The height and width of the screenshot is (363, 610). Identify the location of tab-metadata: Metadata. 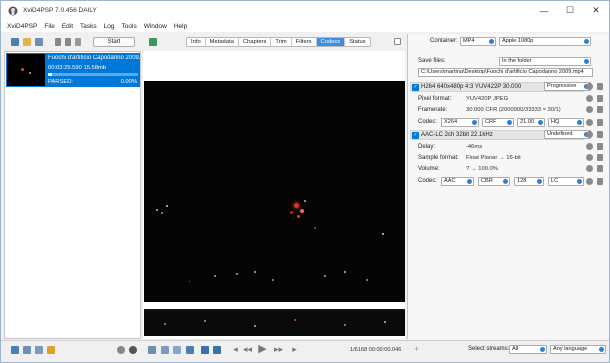
(222, 42).